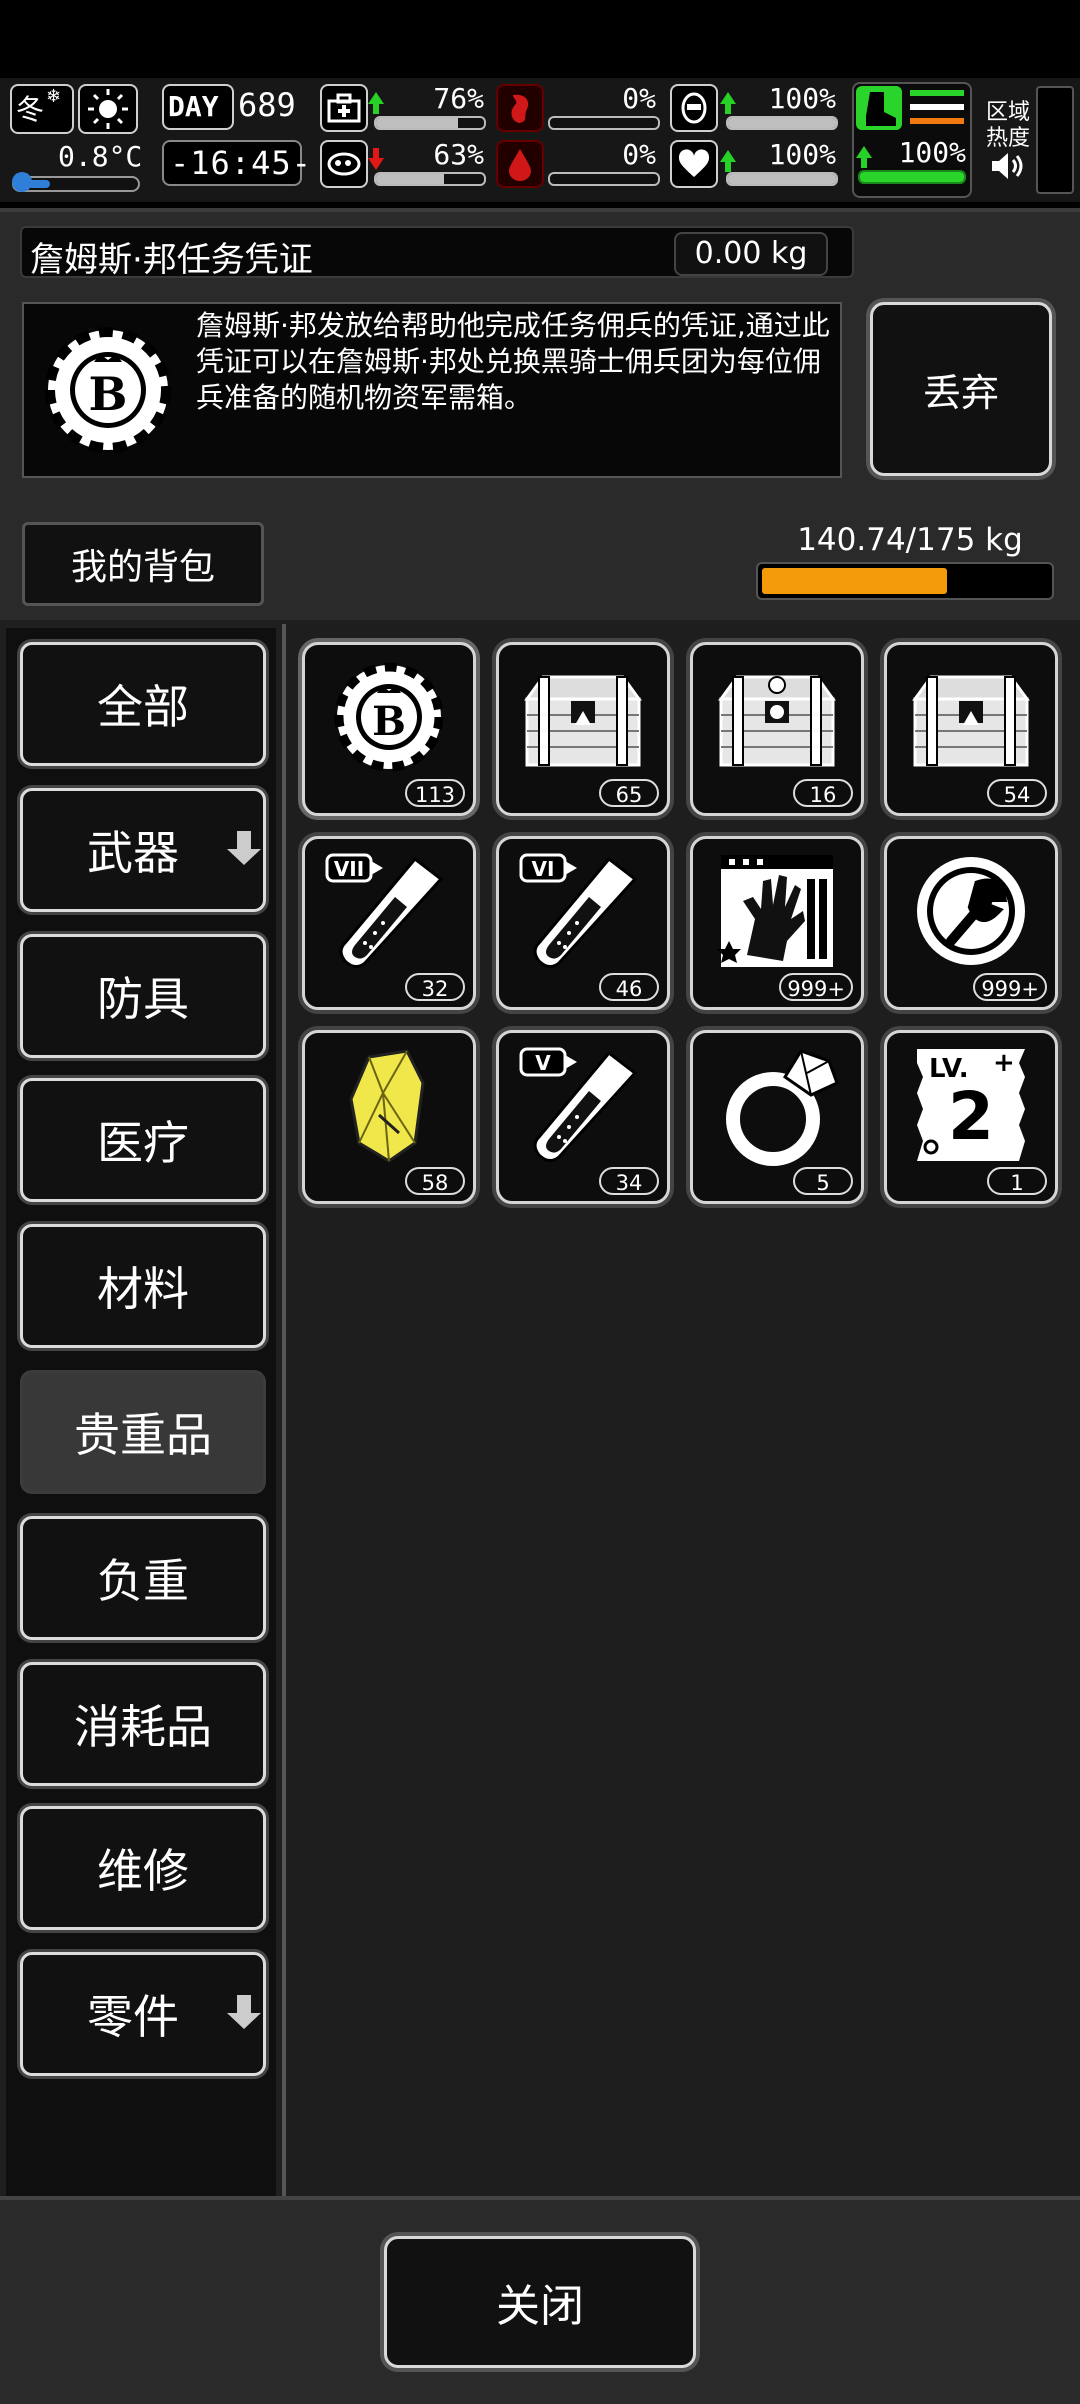  What do you see at coordinates (971, 729) in the screenshot?
I see `inventory-slot: 54` at bounding box center [971, 729].